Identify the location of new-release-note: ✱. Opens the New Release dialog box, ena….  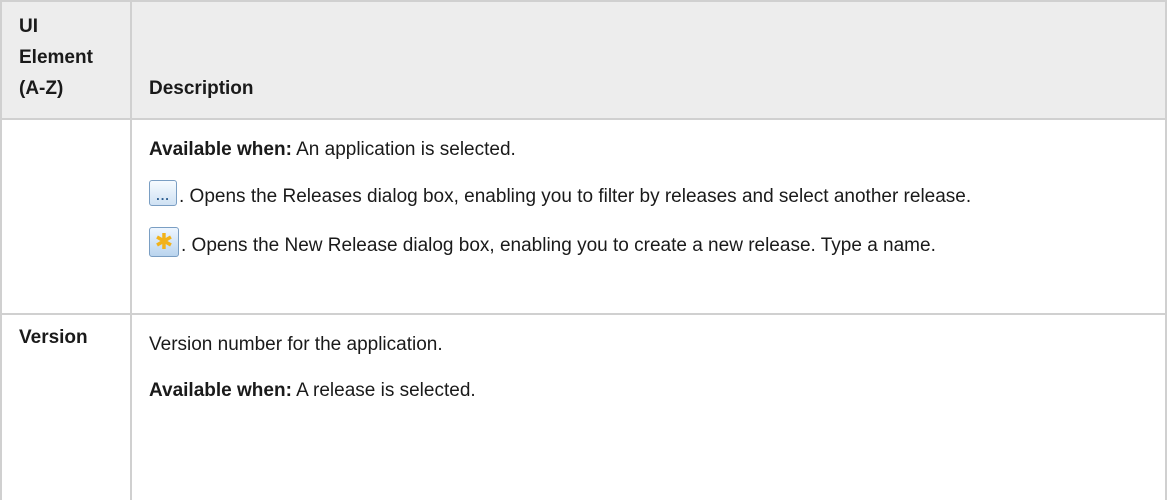
(648, 244).